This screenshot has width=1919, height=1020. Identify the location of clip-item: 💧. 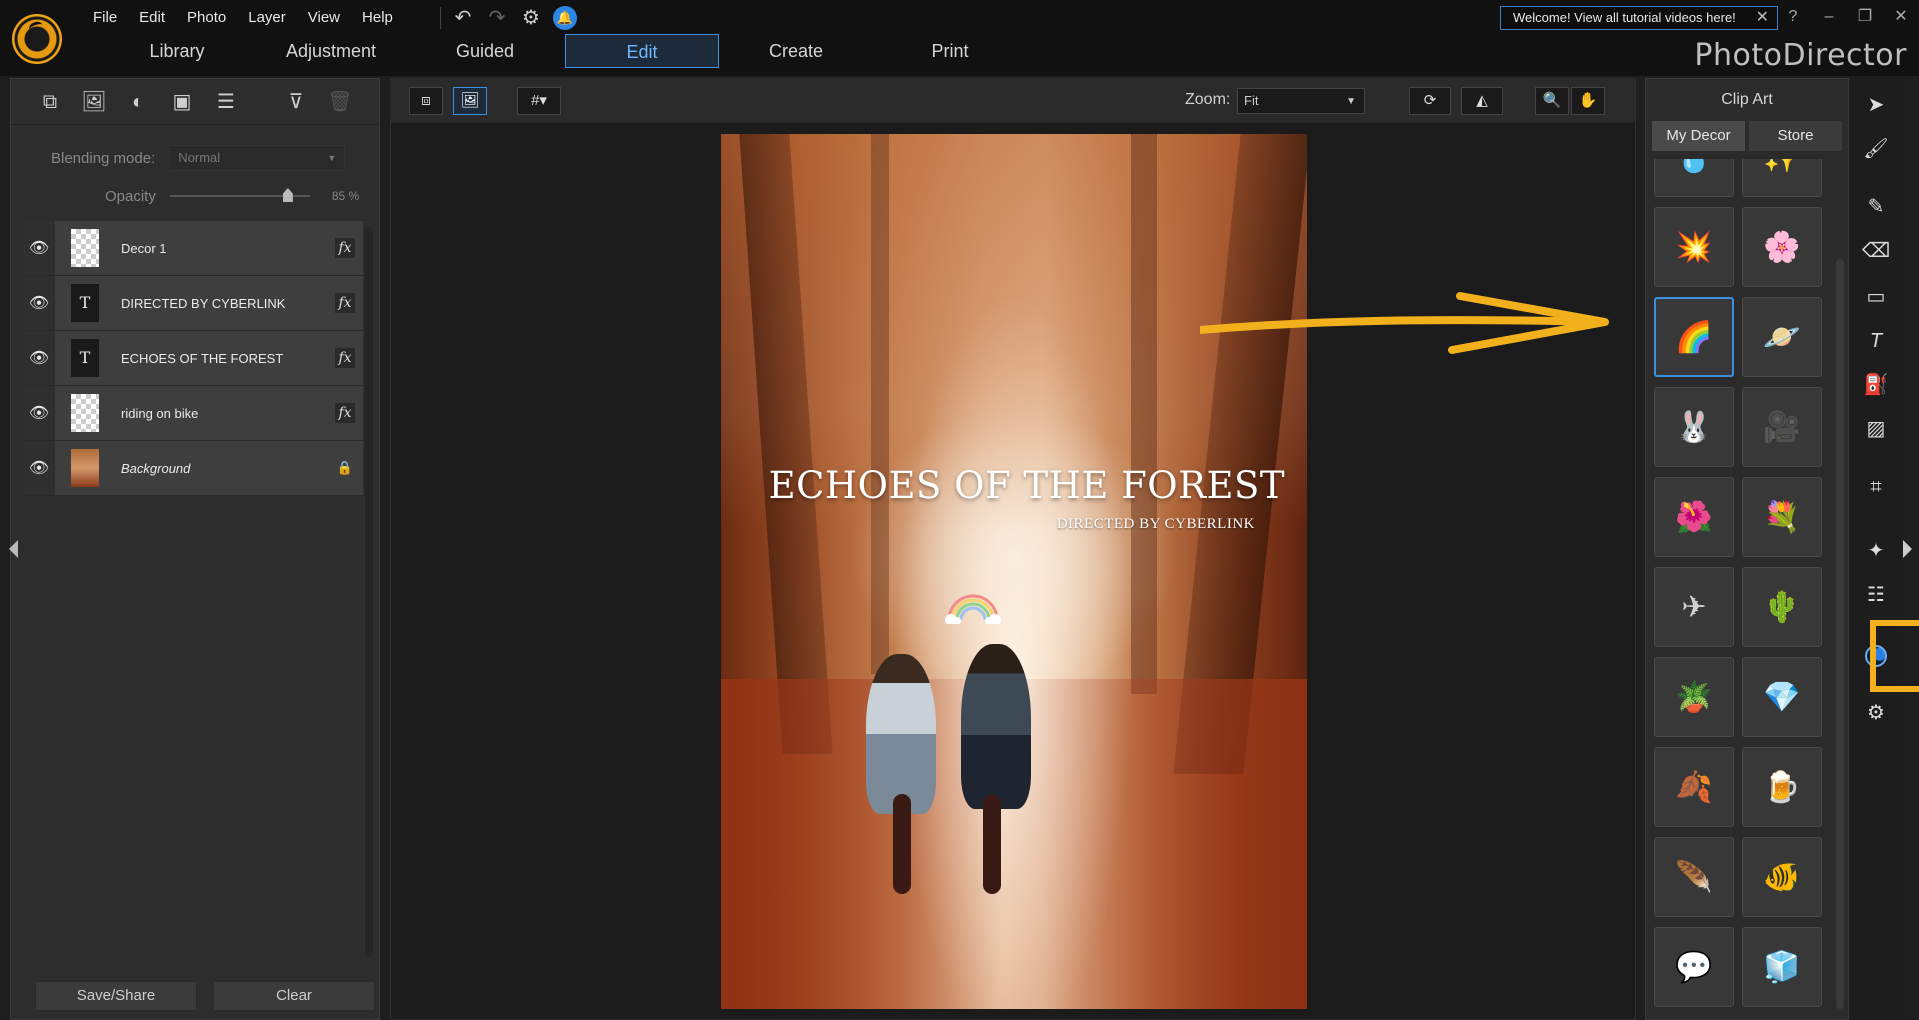
(1694, 178).